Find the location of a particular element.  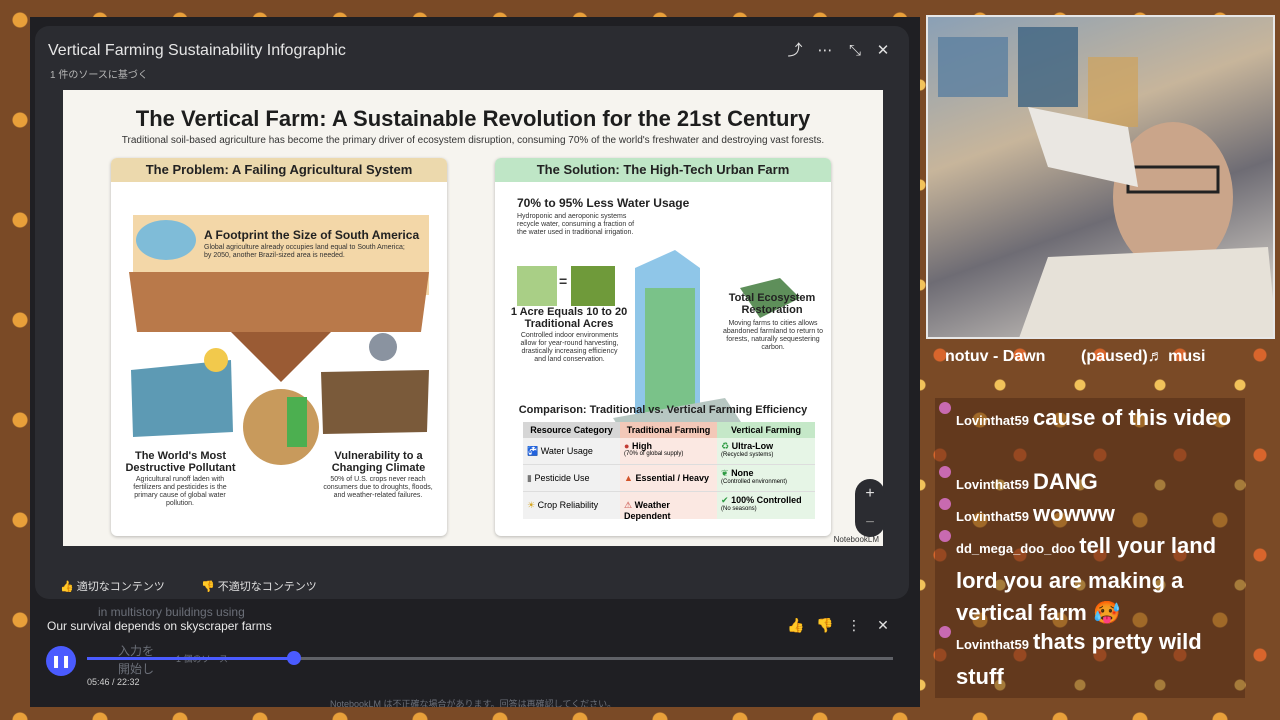

ghost-footer: NotebookLM は不正確な場合があります。回答は再確認してください。 is located at coordinates (473, 703).